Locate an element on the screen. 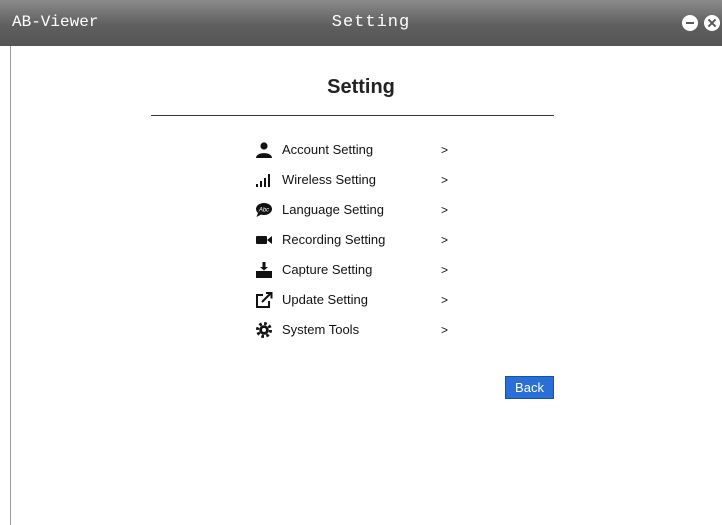 The height and width of the screenshot is (525, 722). title-divider is located at coordinates (352, 115).